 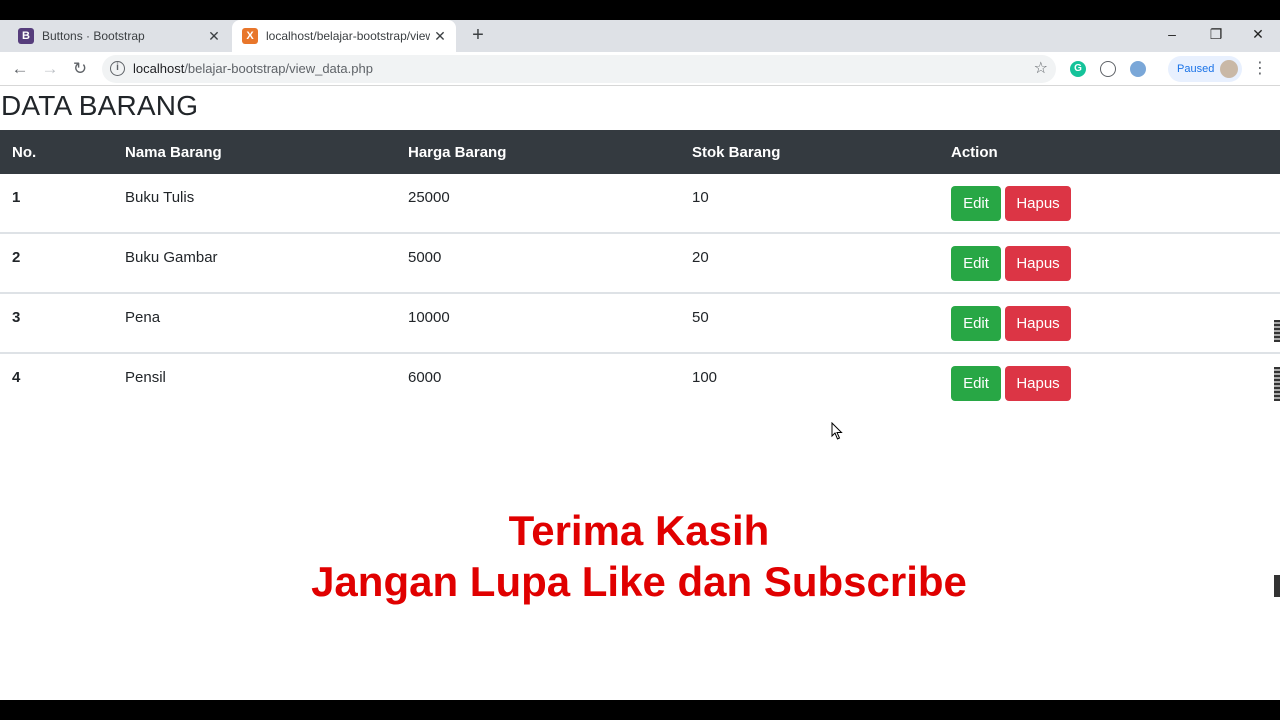 I want to click on header-stok-barang: Stok Barang, so click(x=736, y=152).